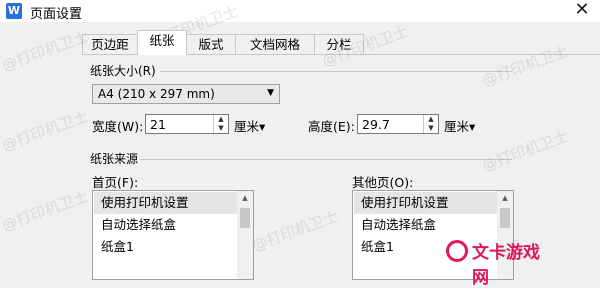  I want to click on first-page-listbox: 使用打印机设置 自动选择纸盒 纸盒1 ▲, so click(173, 235).